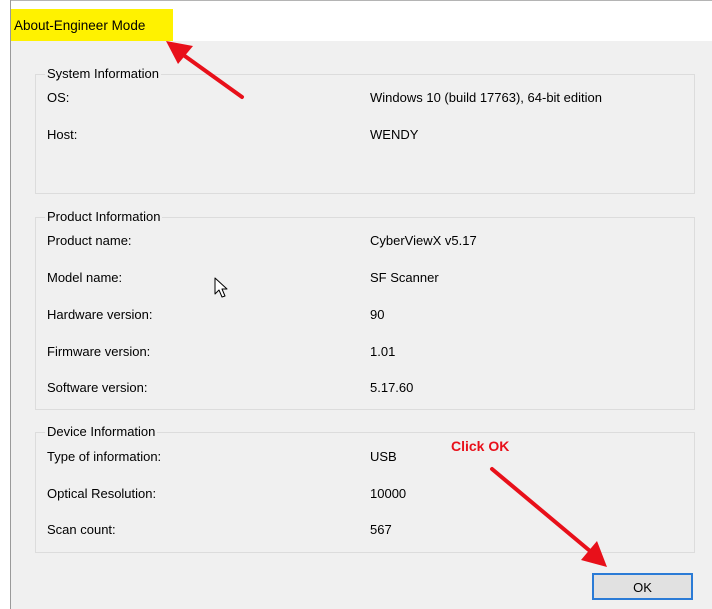 The width and height of the screenshot is (712, 609). What do you see at coordinates (92, 26) in the screenshot?
I see `dialog-title: About-Engineer Mode` at bounding box center [92, 26].